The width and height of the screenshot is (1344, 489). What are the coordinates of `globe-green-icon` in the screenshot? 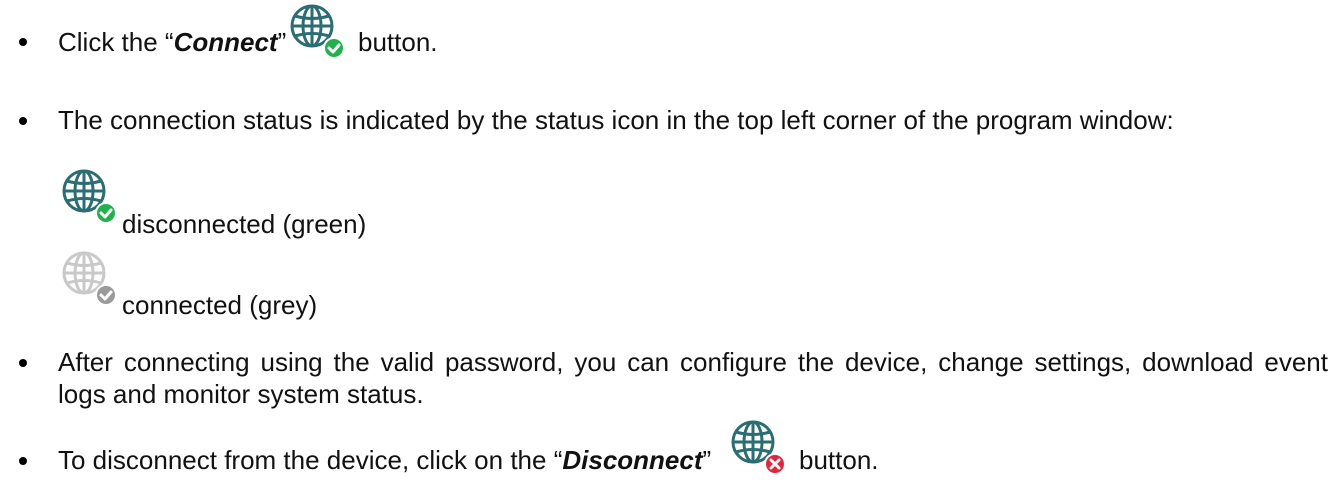 It's located at (89, 196).